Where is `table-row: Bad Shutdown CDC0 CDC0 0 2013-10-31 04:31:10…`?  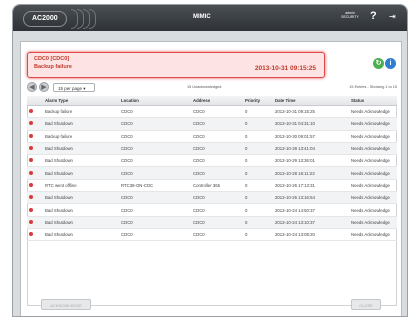 table-row: Bad Shutdown CDC0 CDC0 0 2013-10-31 04:31:10… is located at coordinates (212, 124).